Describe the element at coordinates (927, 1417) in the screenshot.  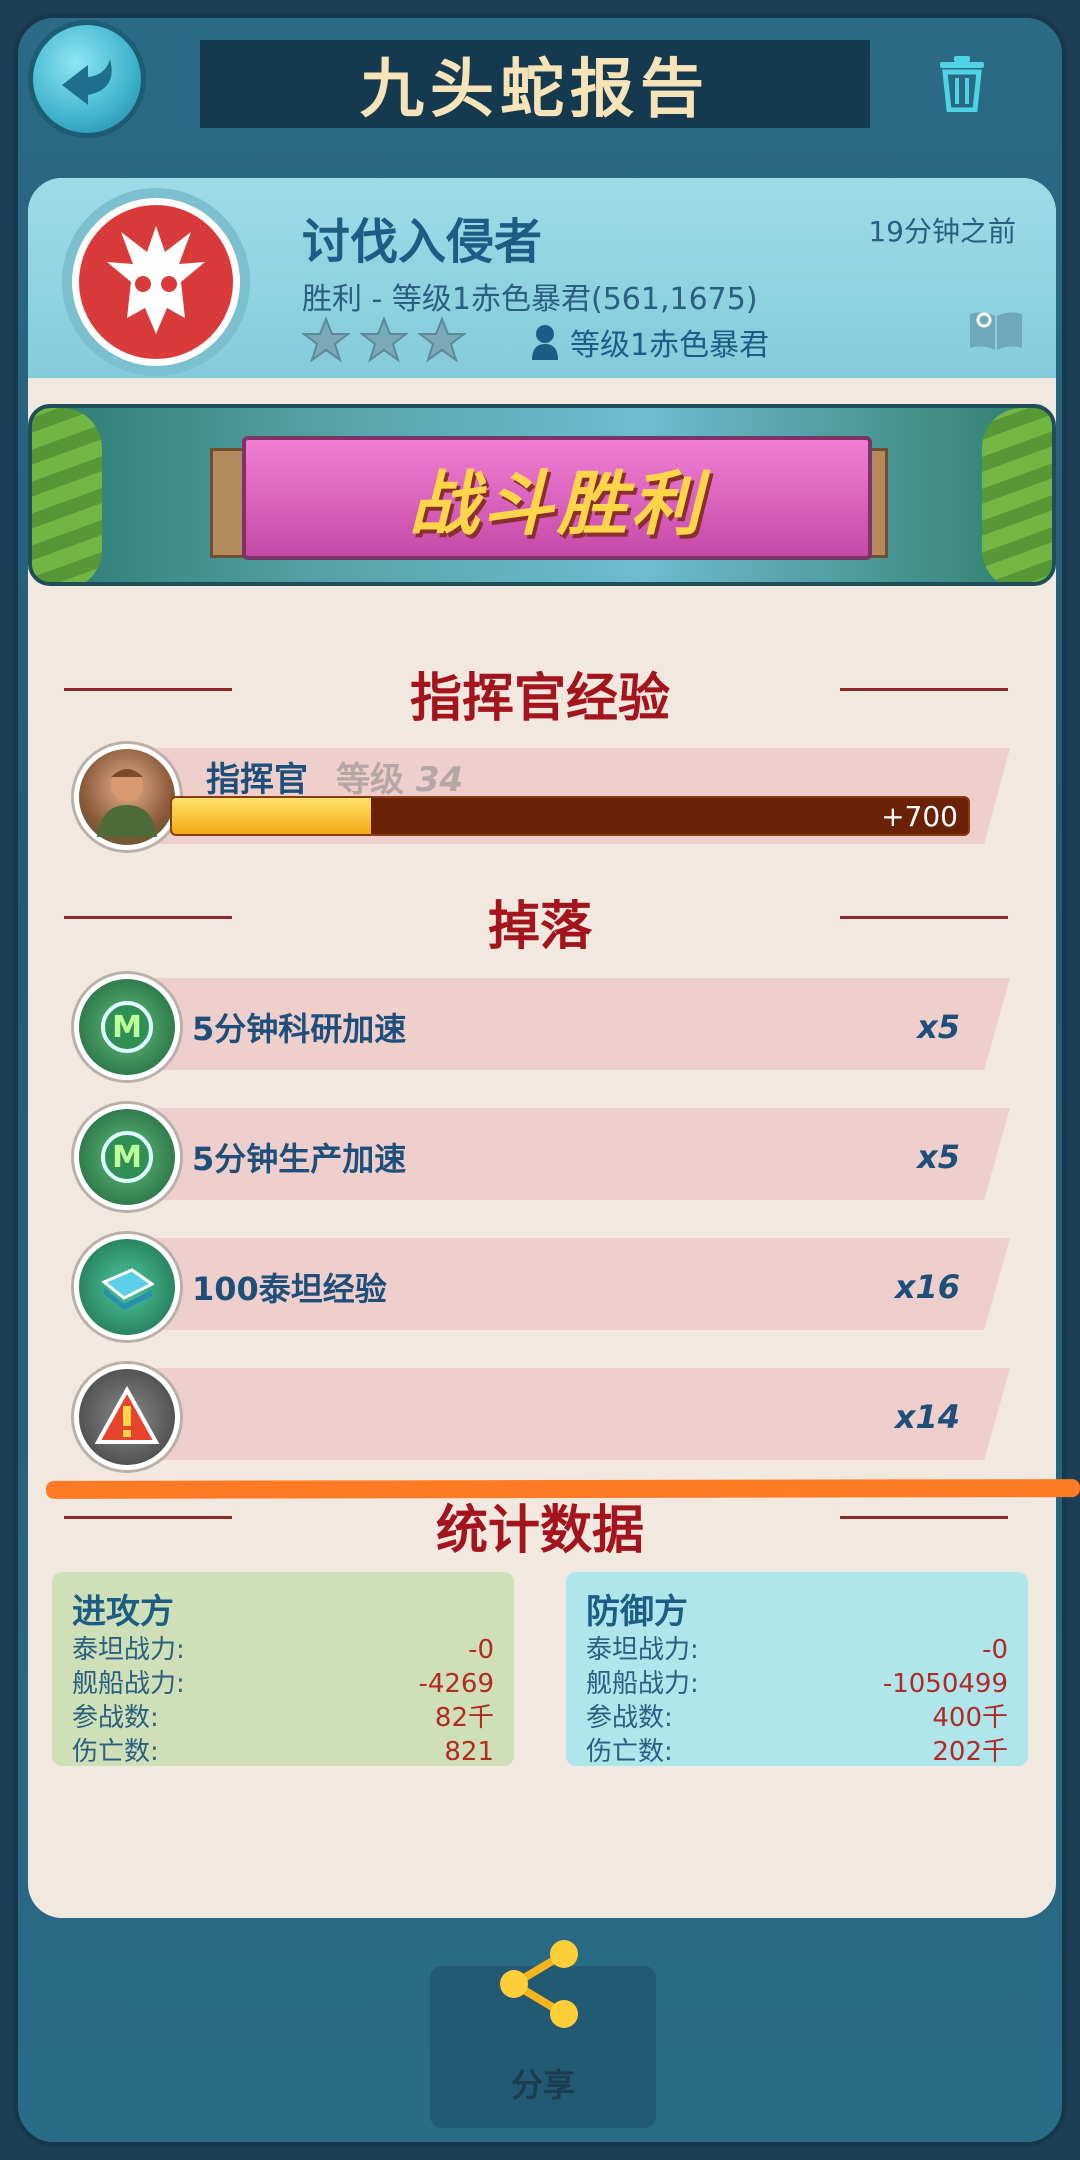
I see `drop-item-qty: x14` at that location.